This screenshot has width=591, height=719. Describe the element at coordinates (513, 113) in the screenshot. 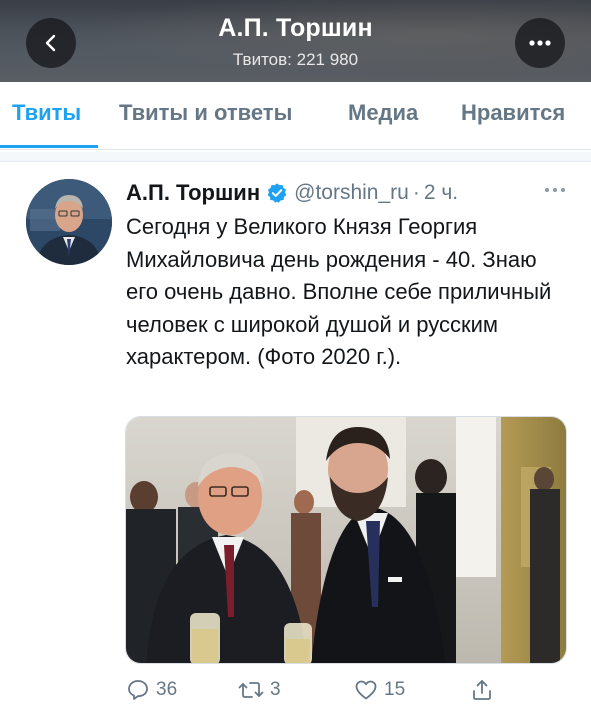

I see `tab-likes: Нравится` at that location.